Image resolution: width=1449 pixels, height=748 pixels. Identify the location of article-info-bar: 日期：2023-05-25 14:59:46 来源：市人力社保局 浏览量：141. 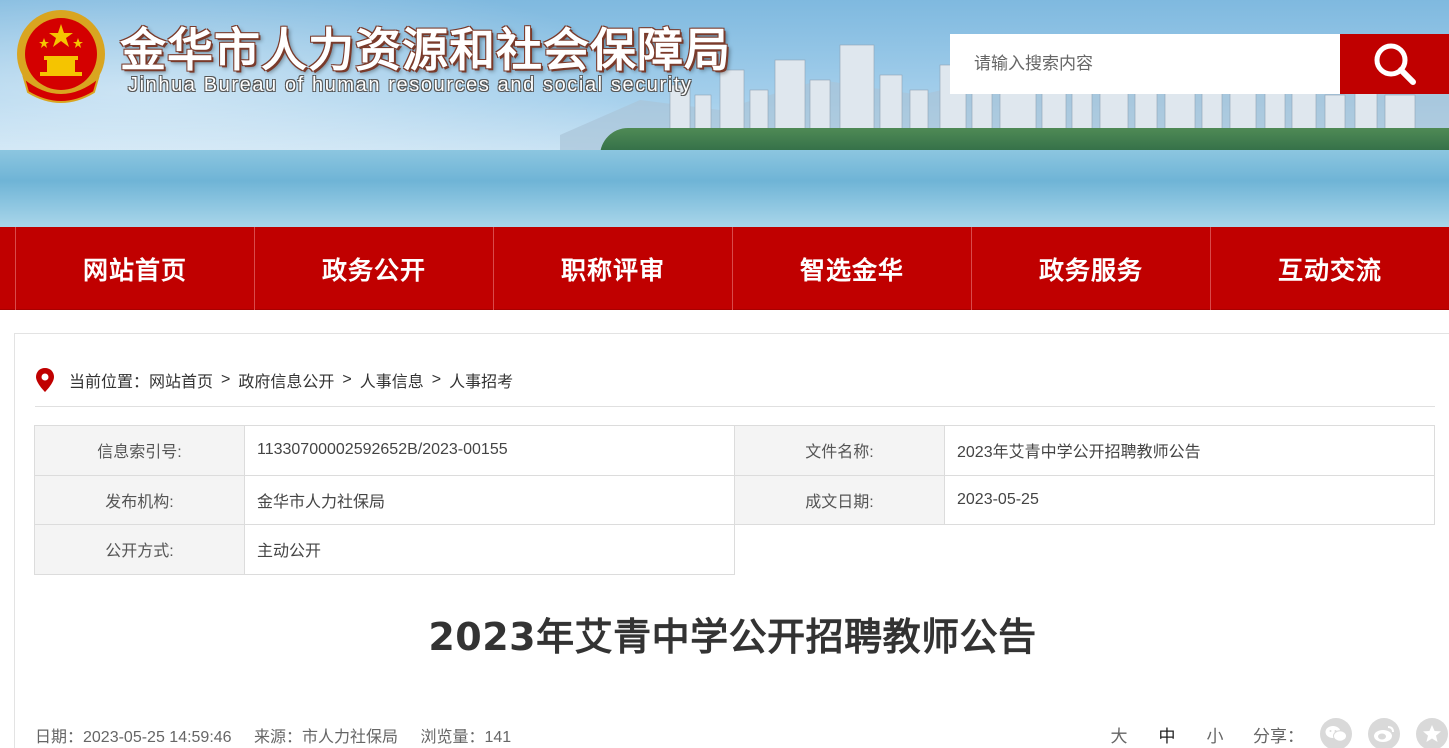
(282, 735).